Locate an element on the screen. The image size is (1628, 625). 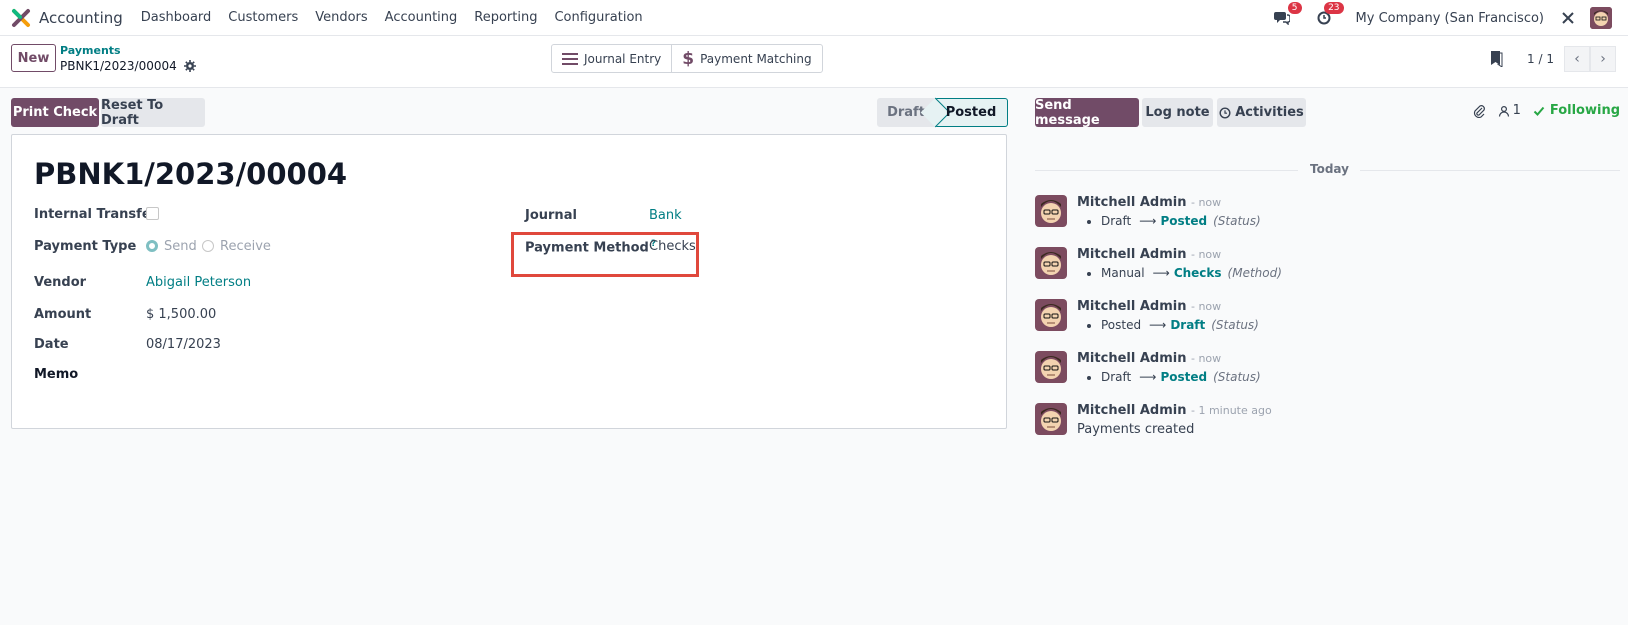
pager: 1 / 1 ‹ › is located at coordinates (1552, 59).